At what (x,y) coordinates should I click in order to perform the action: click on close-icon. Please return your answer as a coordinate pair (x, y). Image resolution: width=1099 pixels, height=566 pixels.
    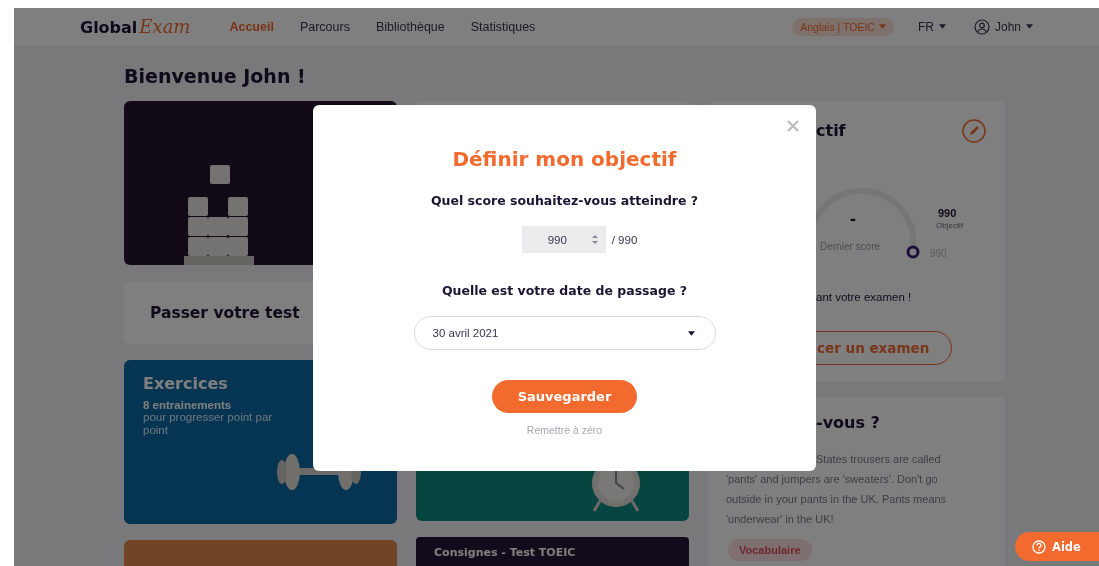
    Looking at the image, I should click on (793, 126).